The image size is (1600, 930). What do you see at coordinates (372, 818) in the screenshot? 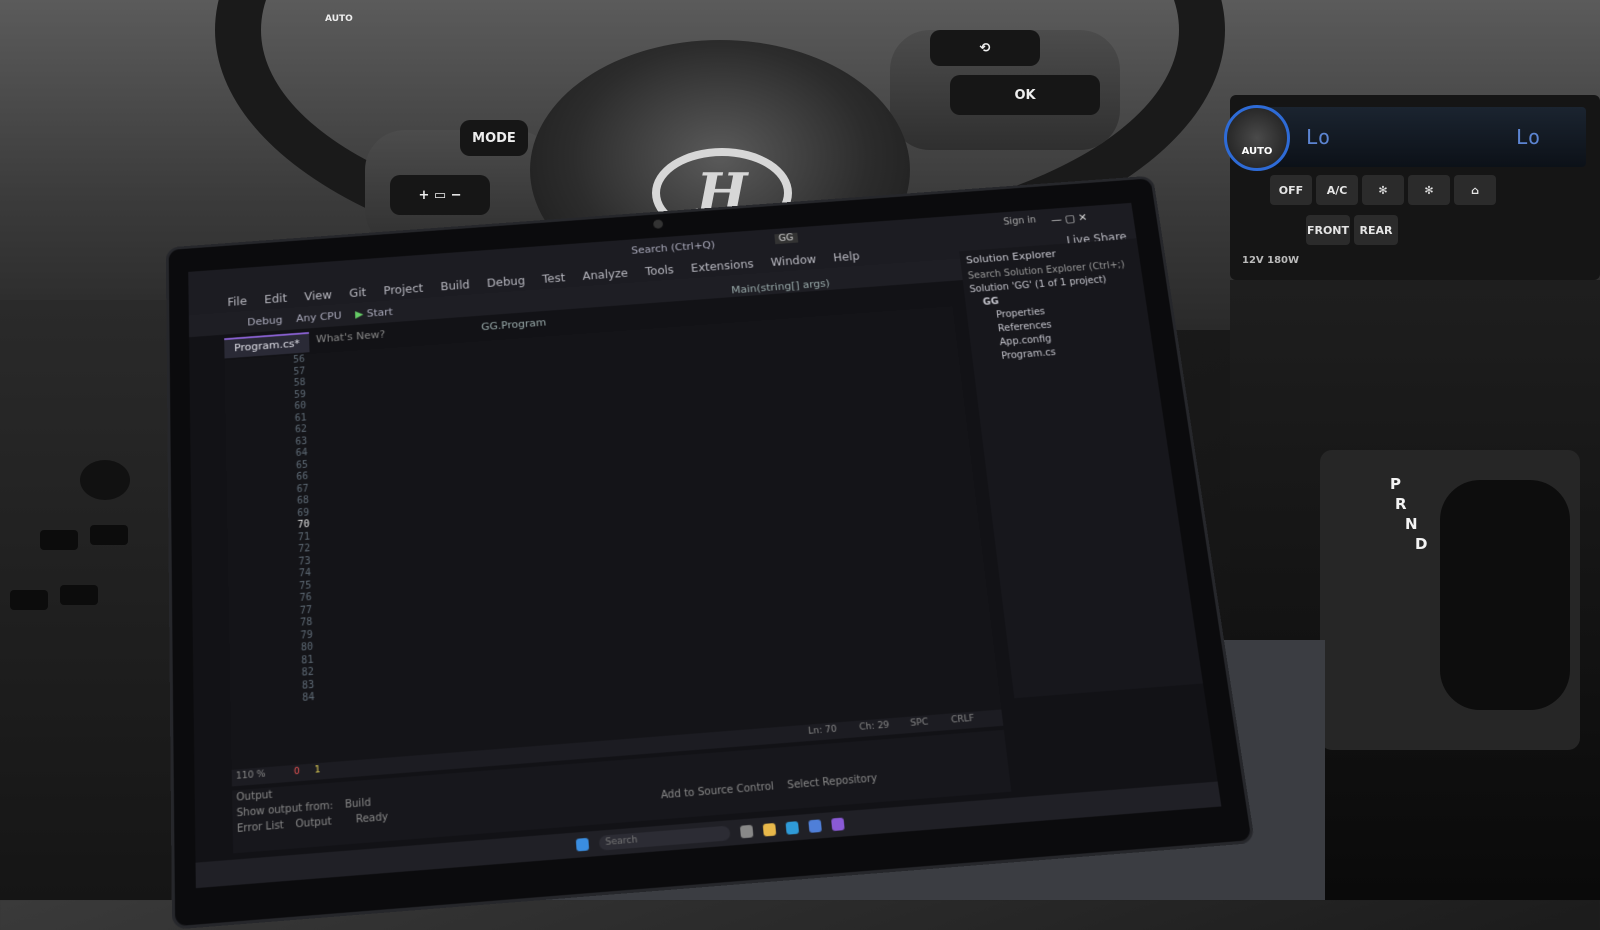
I see `ready-status: Ready` at bounding box center [372, 818].